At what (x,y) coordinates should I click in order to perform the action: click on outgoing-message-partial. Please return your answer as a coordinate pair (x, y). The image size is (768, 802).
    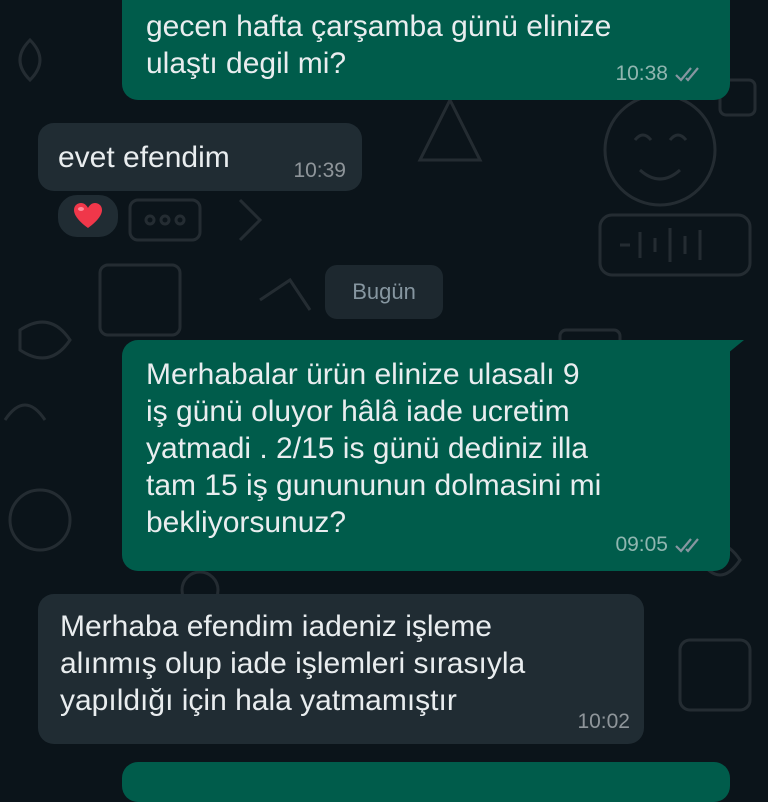
    Looking at the image, I should click on (426, 782).